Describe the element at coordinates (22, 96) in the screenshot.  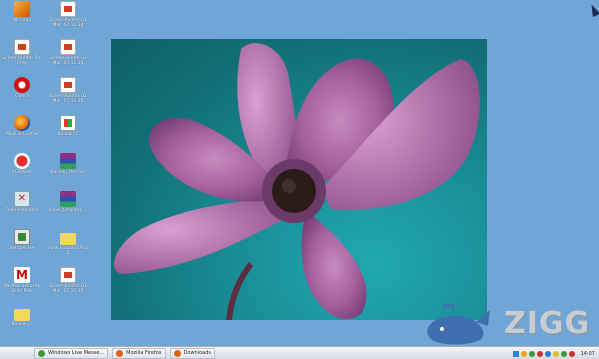
I see `desktop-icon-label: Opera` at that location.